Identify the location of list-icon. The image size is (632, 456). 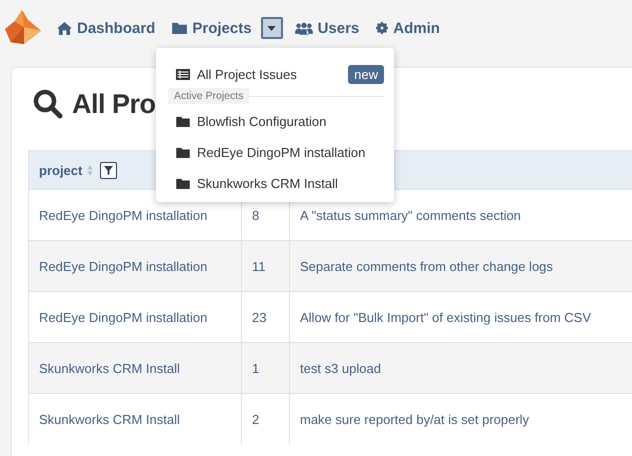
(183, 74).